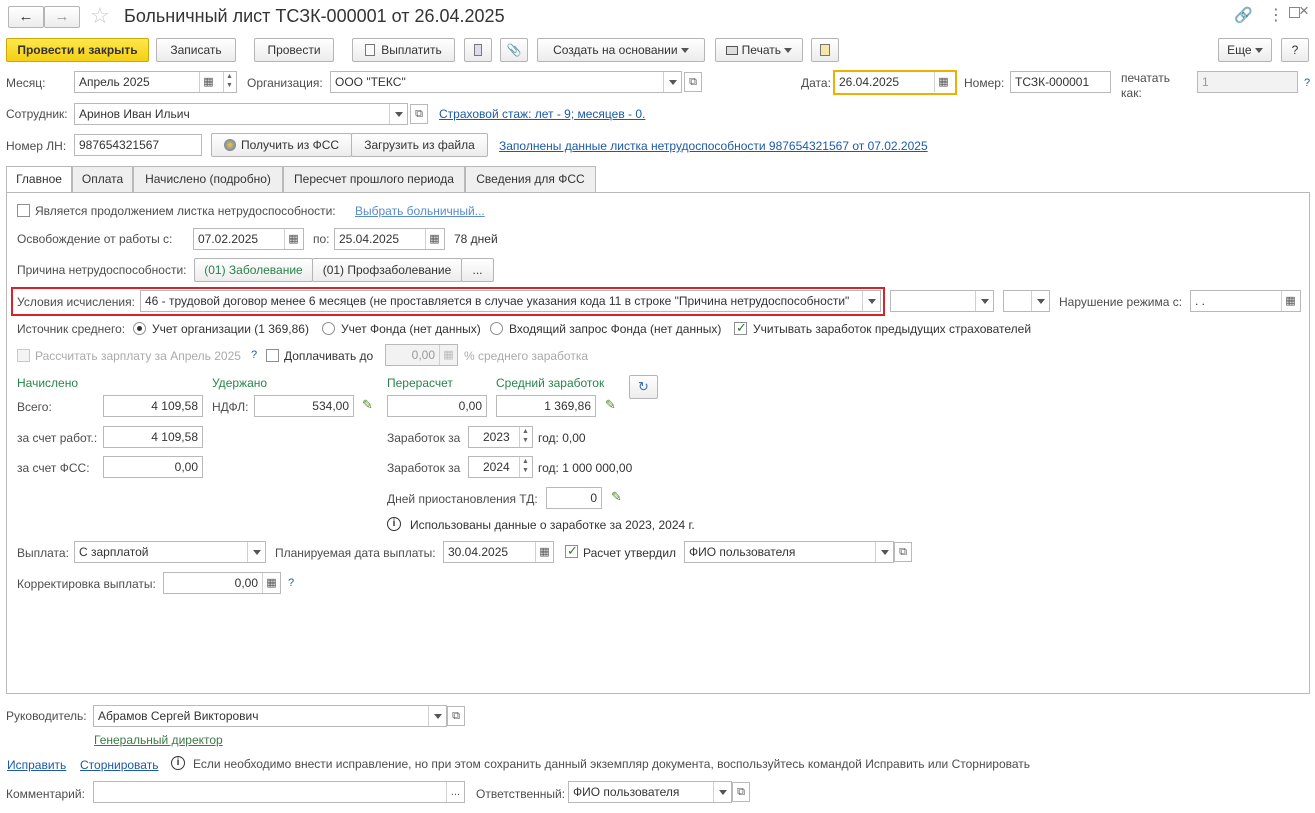 Image resolution: width=1315 pixels, height=813 pixels. Describe the element at coordinates (759, 50) in the screenshot. I see `print-button: Печать` at that location.